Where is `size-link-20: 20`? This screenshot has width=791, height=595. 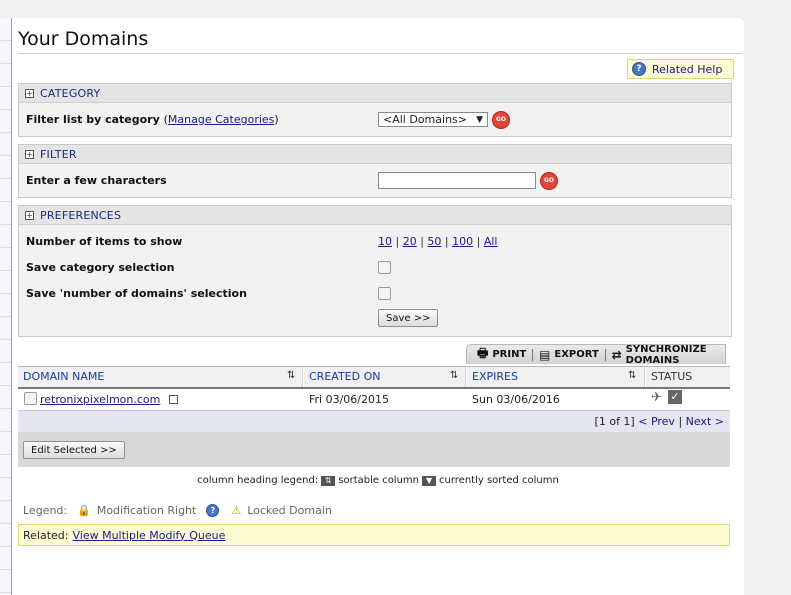
size-link-20: 20 is located at coordinates (410, 241).